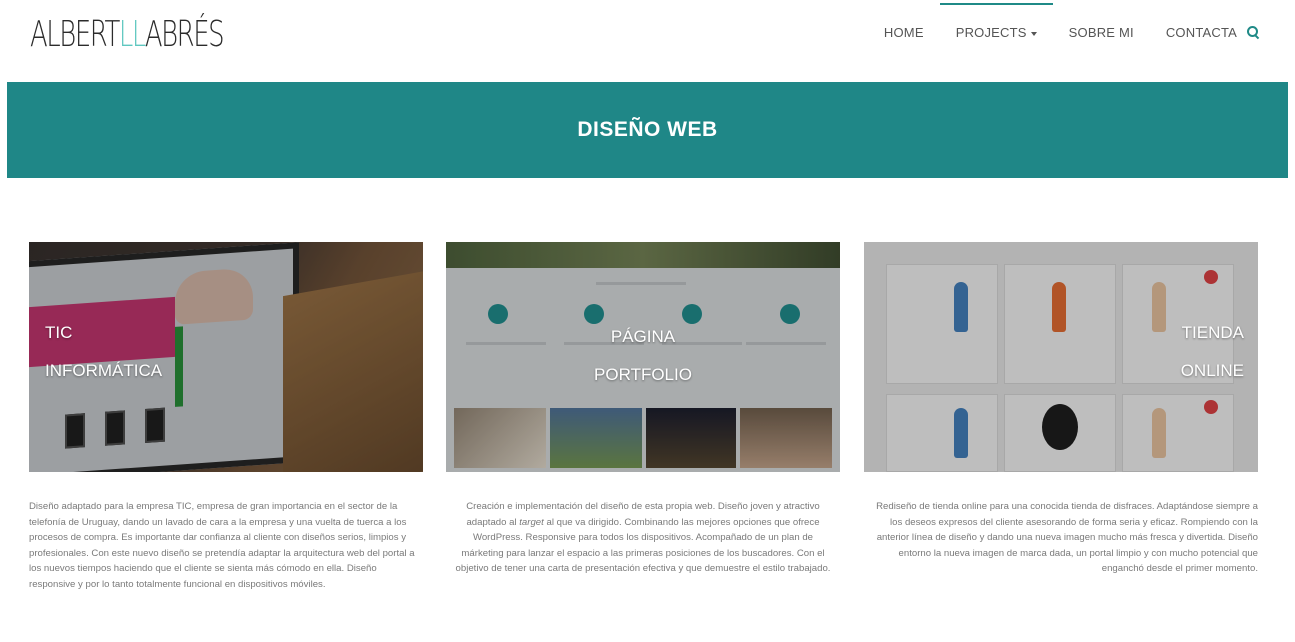 This screenshot has width=1295, height=642. I want to click on description-emphasis: target, so click(531, 522).